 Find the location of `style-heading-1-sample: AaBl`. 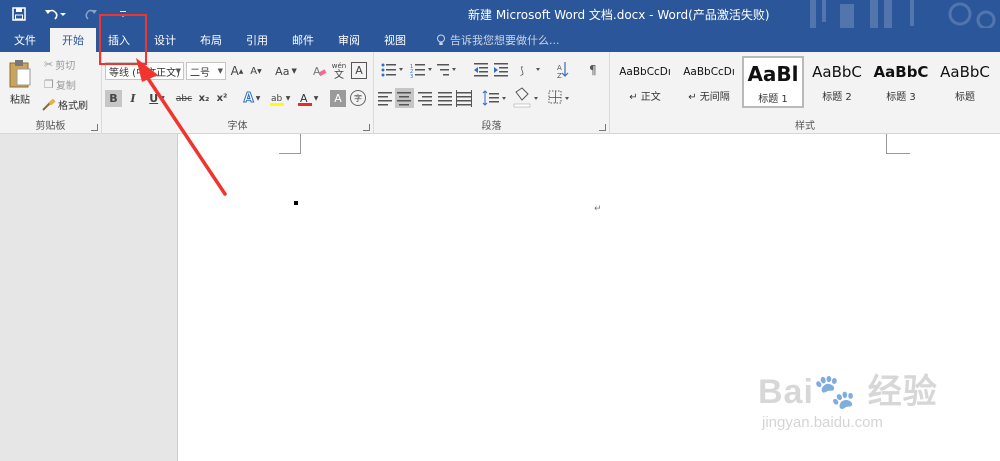

style-heading-1-sample: AaBl is located at coordinates (773, 74).